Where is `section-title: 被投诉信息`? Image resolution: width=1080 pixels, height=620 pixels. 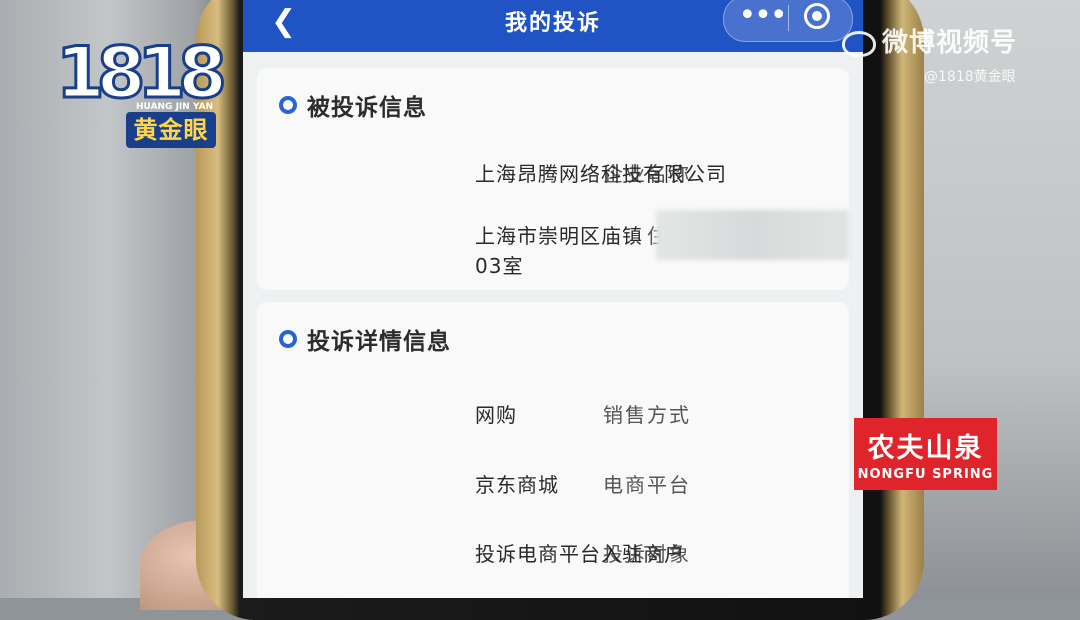
section-title: 被投诉信息 is located at coordinates (367, 108).